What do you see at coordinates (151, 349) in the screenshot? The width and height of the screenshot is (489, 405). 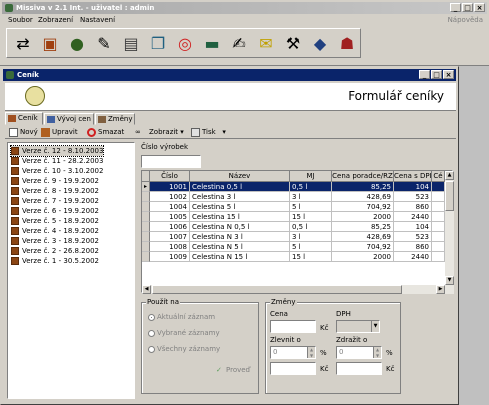 I see `radio-dot` at bounding box center [151, 349].